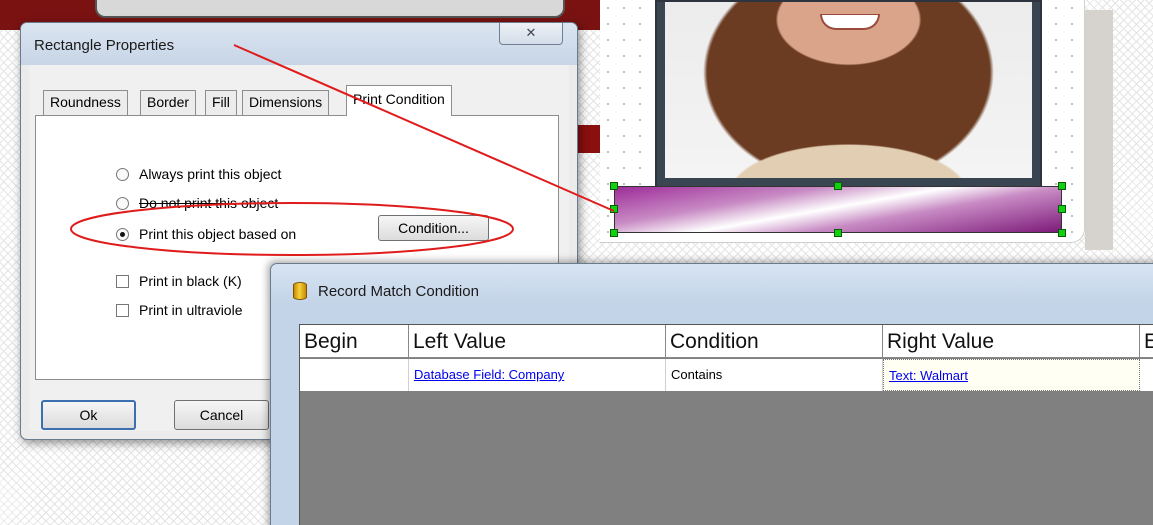 Image resolution: width=1153 pixels, height=525 pixels. What do you see at coordinates (1146, 341) in the screenshot?
I see `column-header-end: E` at bounding box center [1146, 341].